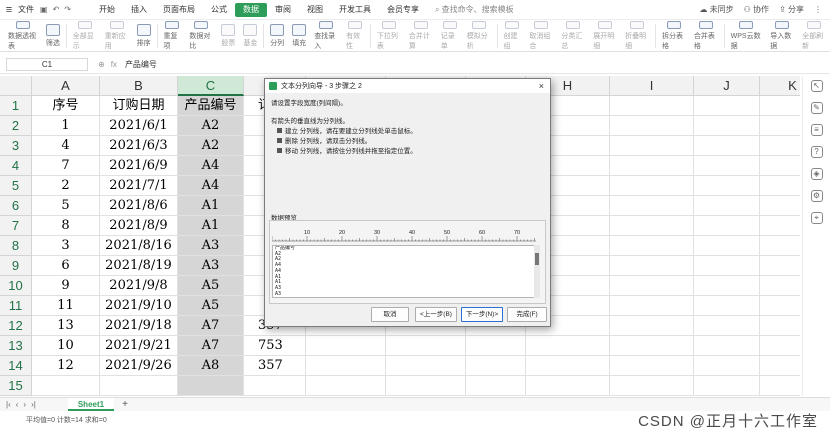 The height and width of the screenshot is (429, 830). Describe the element at coordinates (16, 246) in the screenshot. I see `row-header-8: 8` at that location.